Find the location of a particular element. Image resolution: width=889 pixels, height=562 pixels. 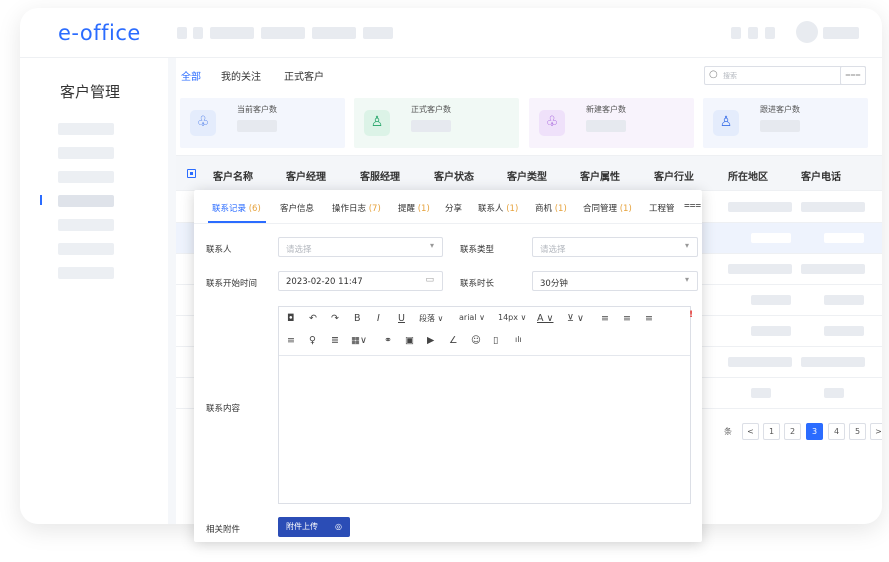

filter-button: ⩶ is located at coordinates (853, 75).